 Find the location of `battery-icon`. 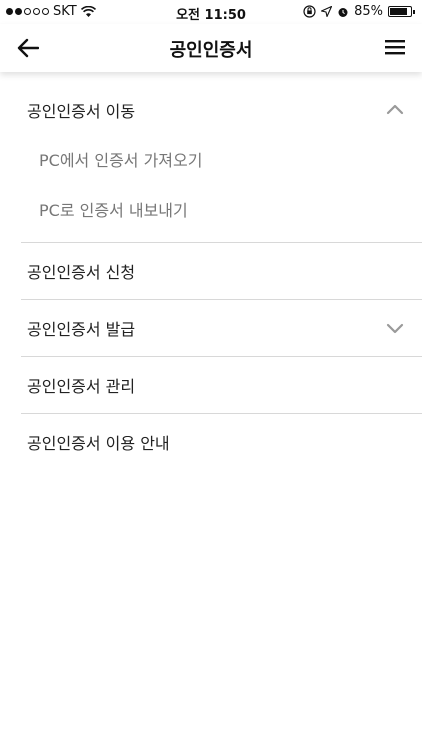

battery-icon is located at coordinates (401, 11).